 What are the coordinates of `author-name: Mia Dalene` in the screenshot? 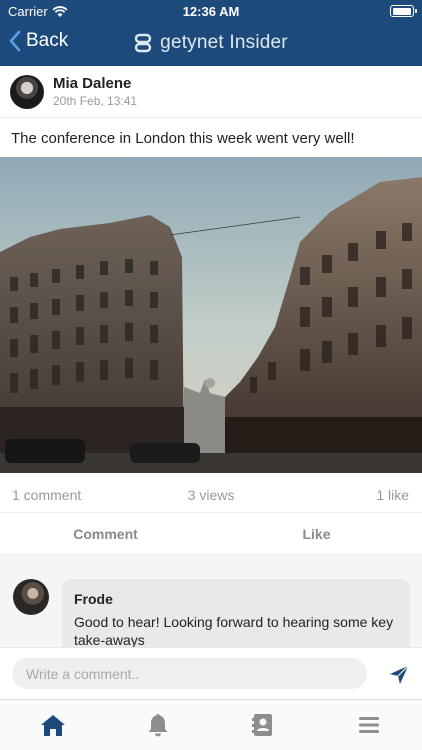 It's located at (92, 83).